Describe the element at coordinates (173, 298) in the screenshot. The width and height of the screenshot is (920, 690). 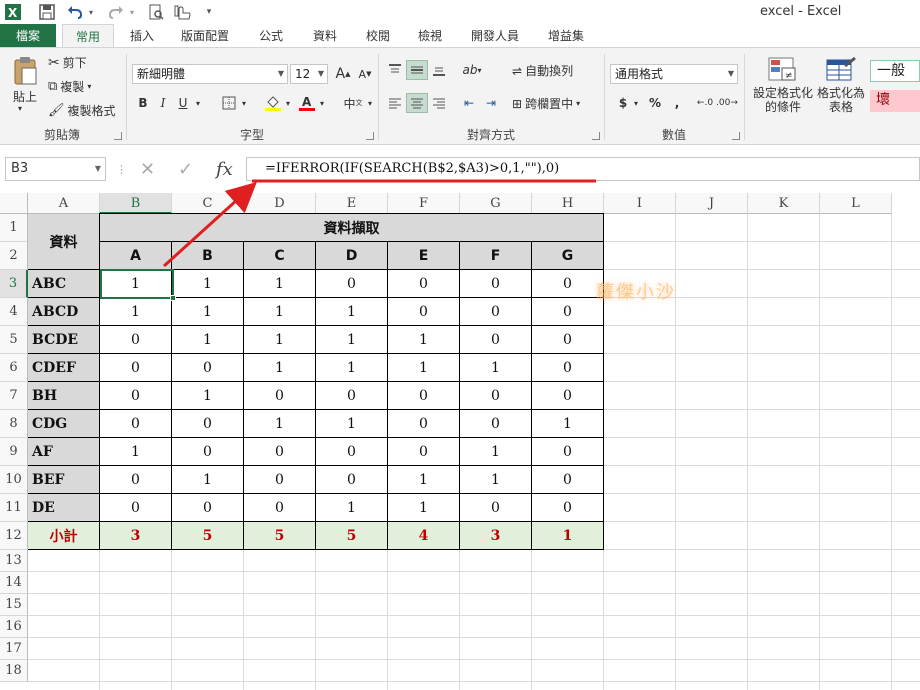
I see `fill-handle` at that location.